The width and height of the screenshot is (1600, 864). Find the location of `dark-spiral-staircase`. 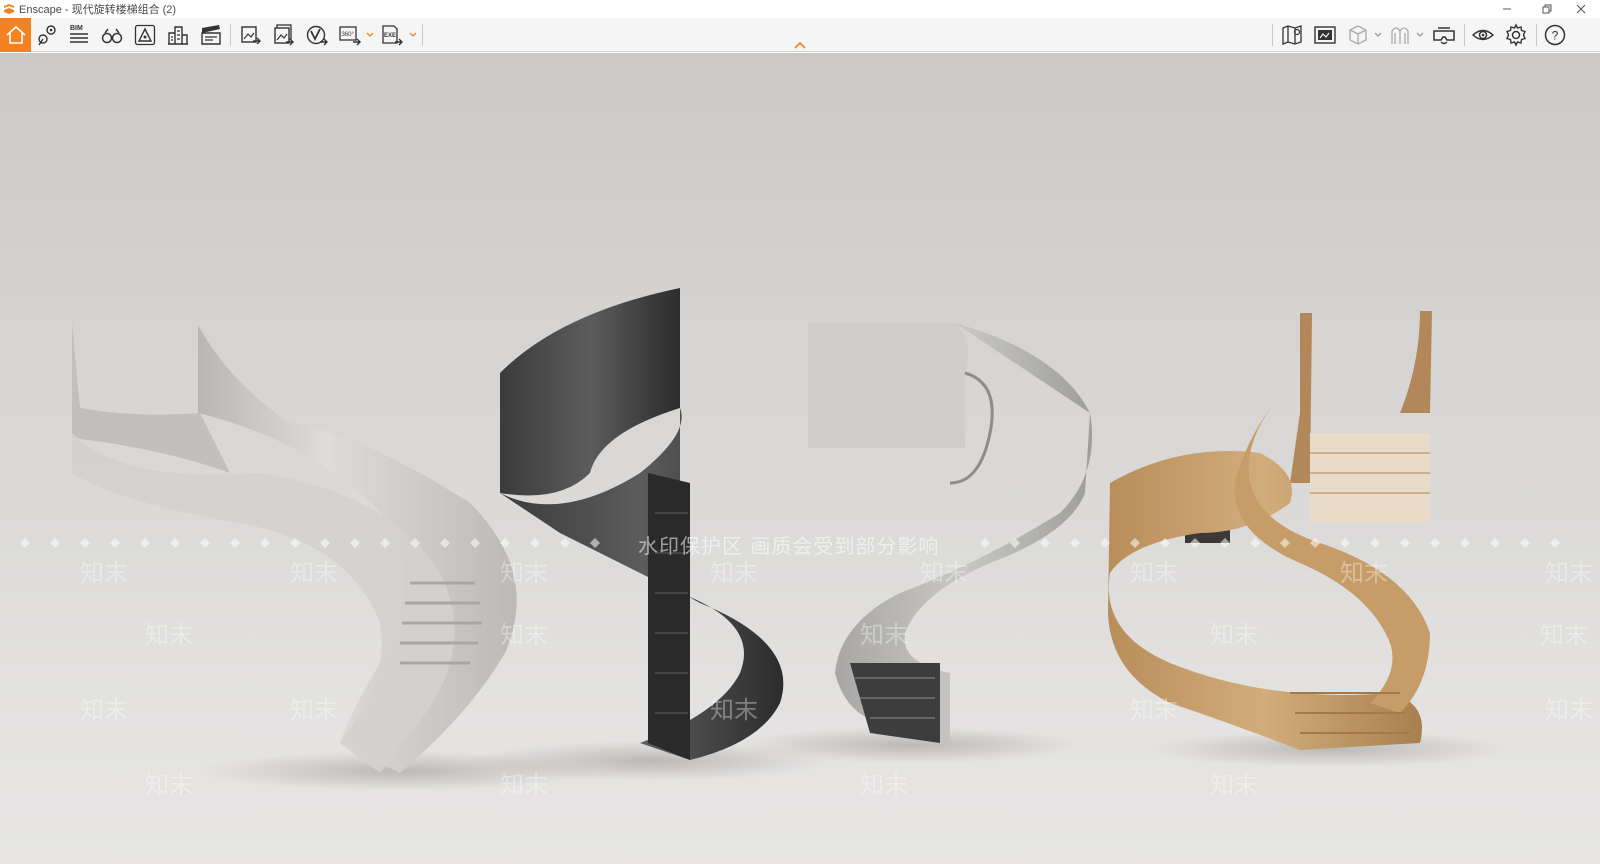

dark-spiral-staircase is located at coordinates (642, 524).